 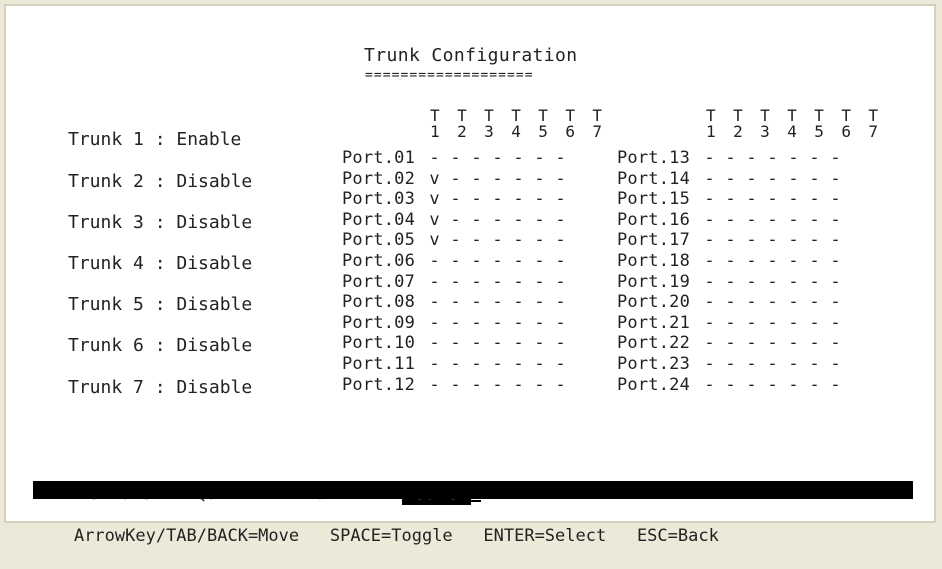 What do you see at coordinates (160, 346) in the screenshot?
I see `trunk-row: Trunk 6 : Disable` at bounding box center [160, 346].